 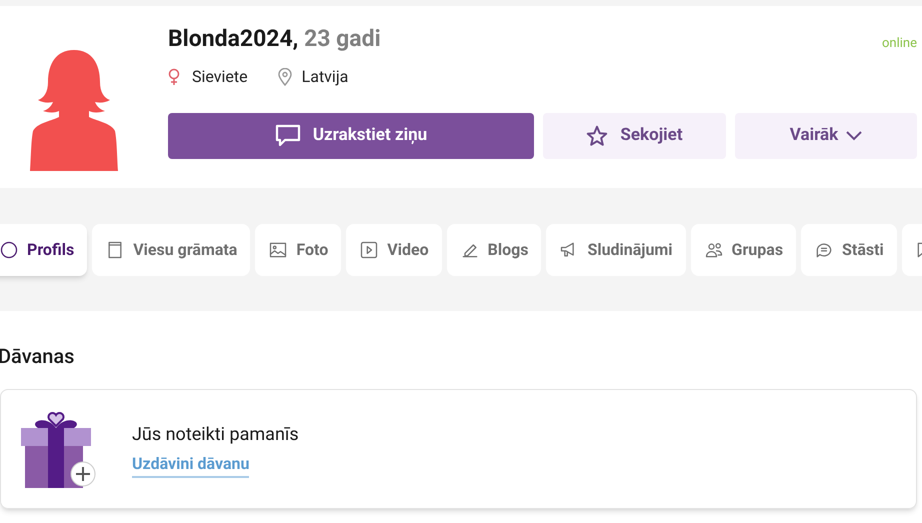 I want to click on profile-tab: Grupas, so click(x=743, y=250).